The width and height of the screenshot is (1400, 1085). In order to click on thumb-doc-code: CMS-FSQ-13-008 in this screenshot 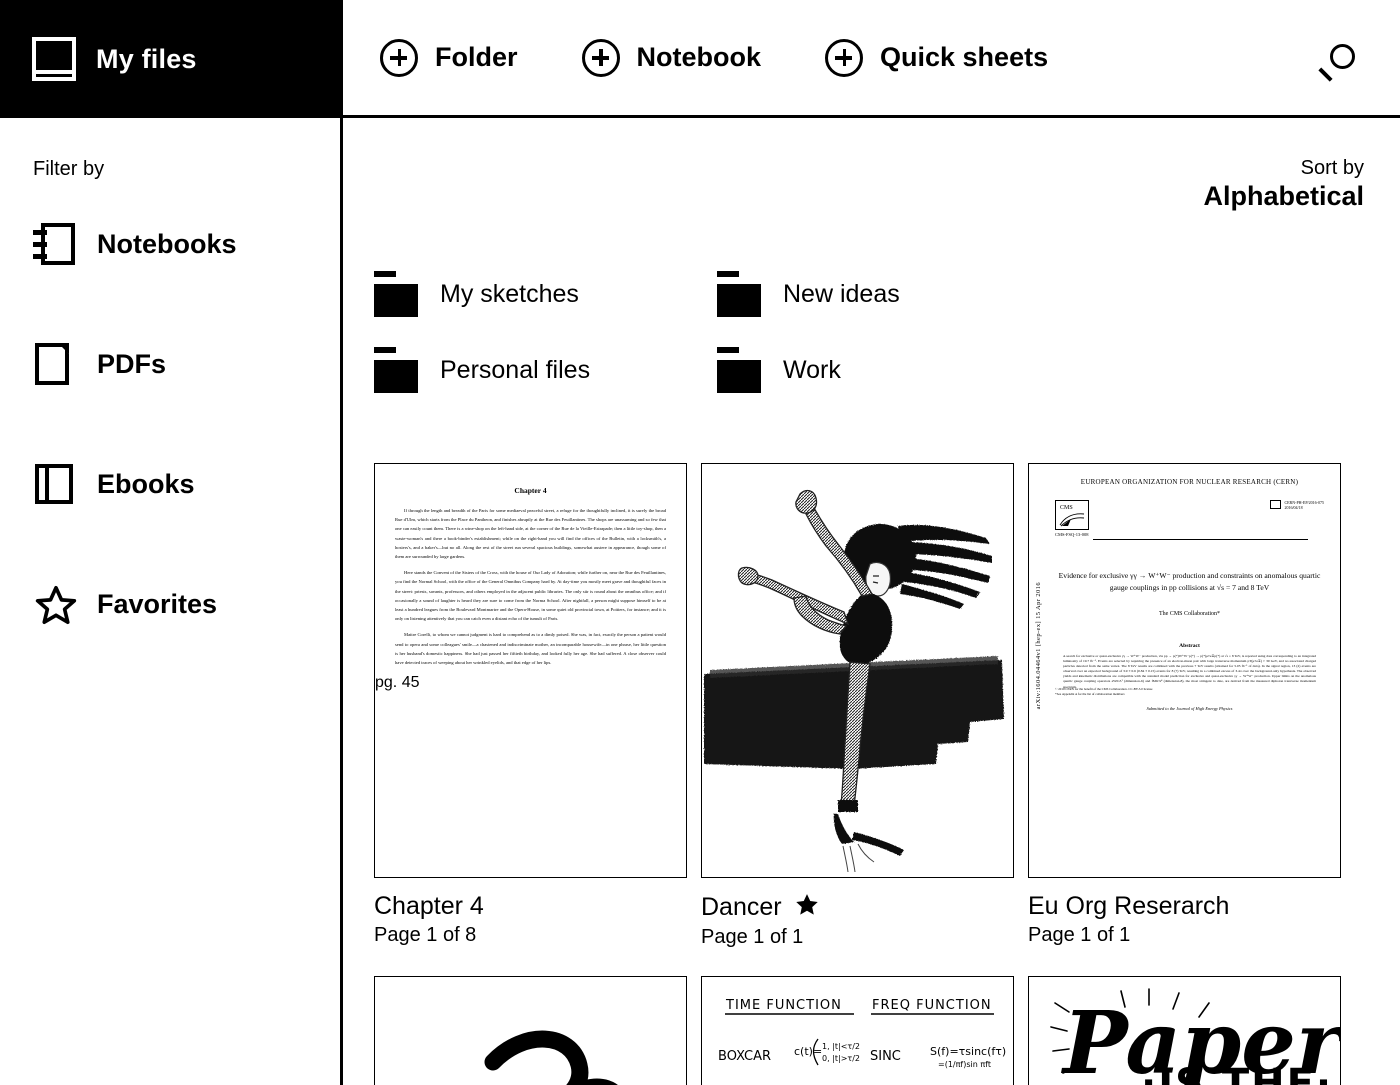, I will do `click(1072, 534)`.